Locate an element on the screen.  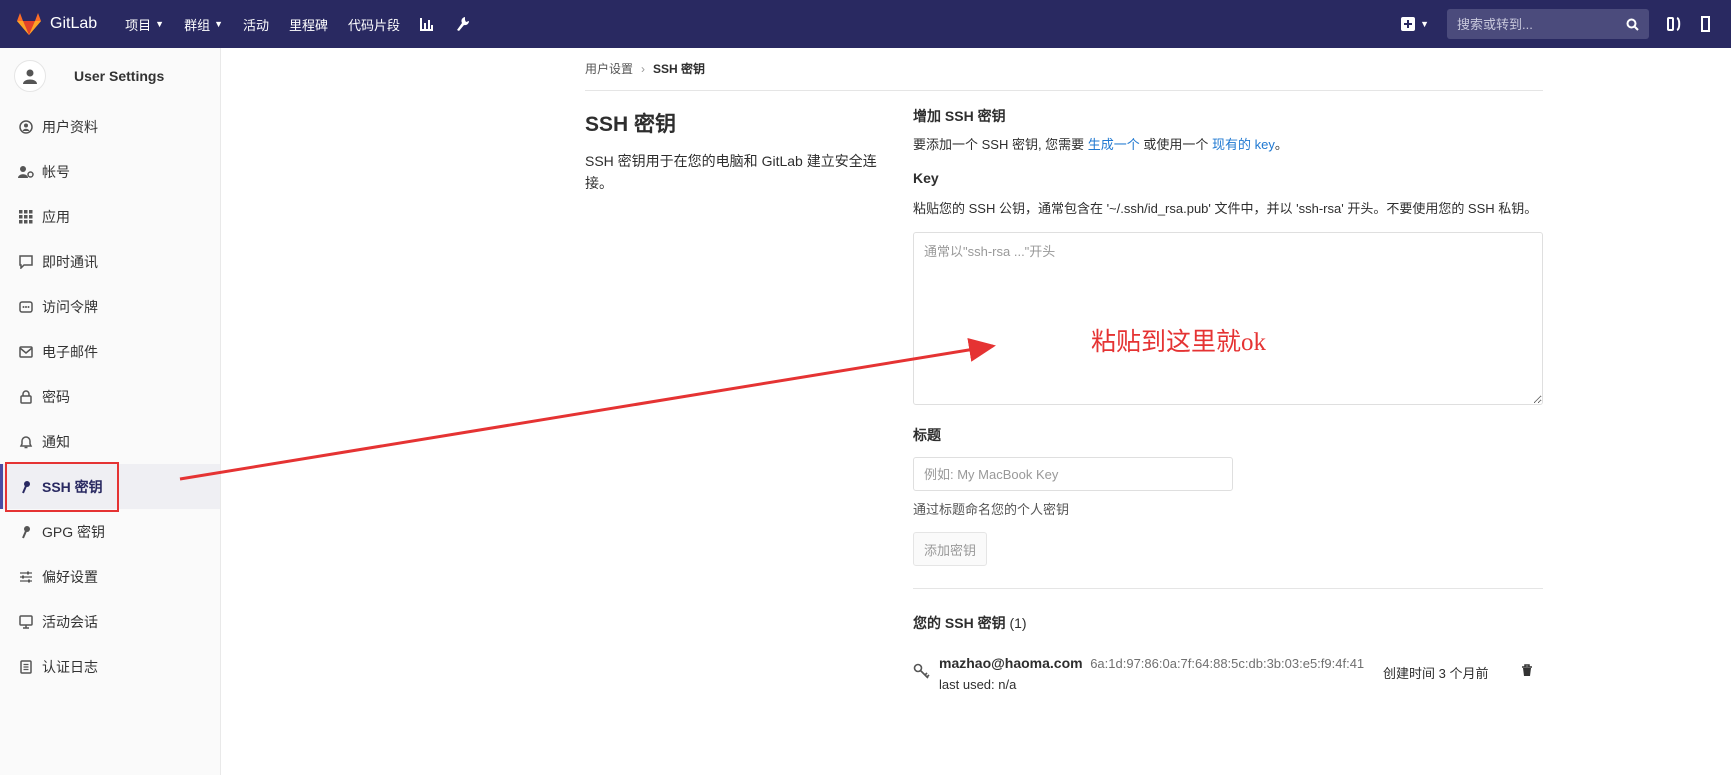
sidebar-item-label: GPG 密钥 is located at coordinates (74, 531).